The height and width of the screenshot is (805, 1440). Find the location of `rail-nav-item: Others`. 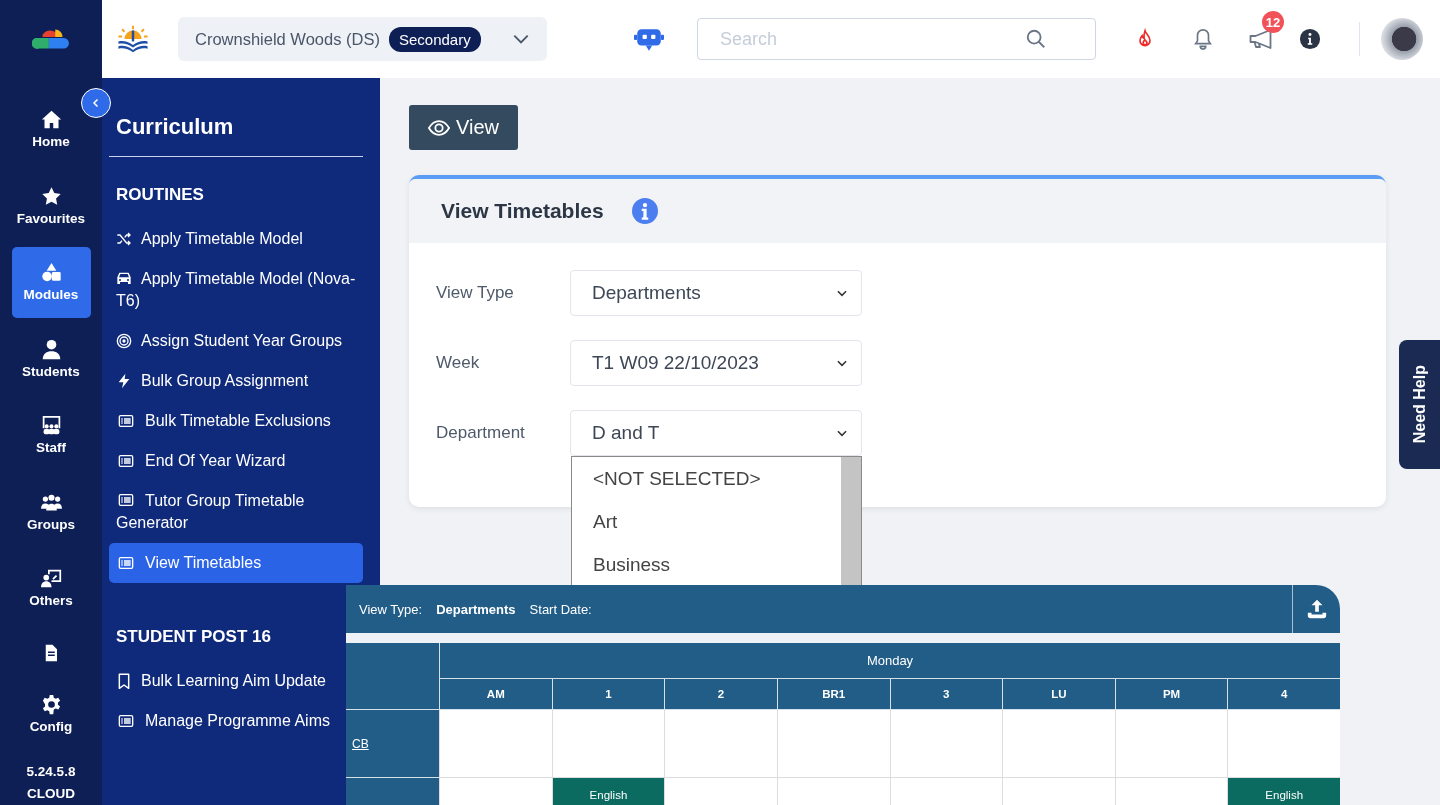

rail-nav-item: Others is located at coordinates (51, 588).